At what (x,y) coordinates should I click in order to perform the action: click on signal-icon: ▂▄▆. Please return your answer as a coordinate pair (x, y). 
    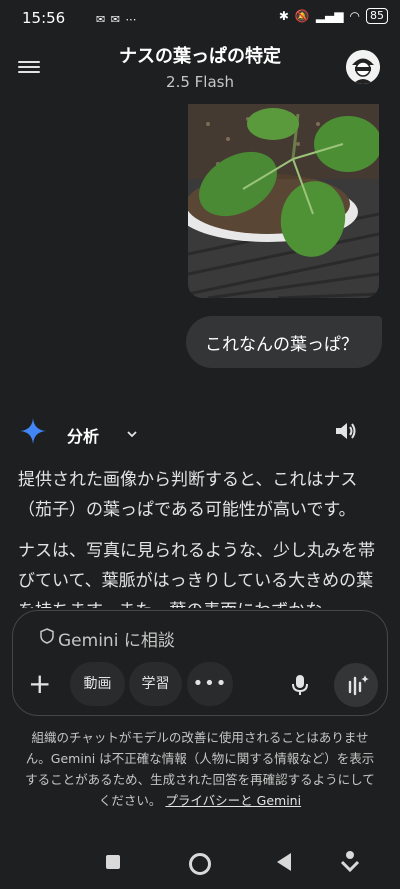
    Looking at the image, I should click on (329, 16).